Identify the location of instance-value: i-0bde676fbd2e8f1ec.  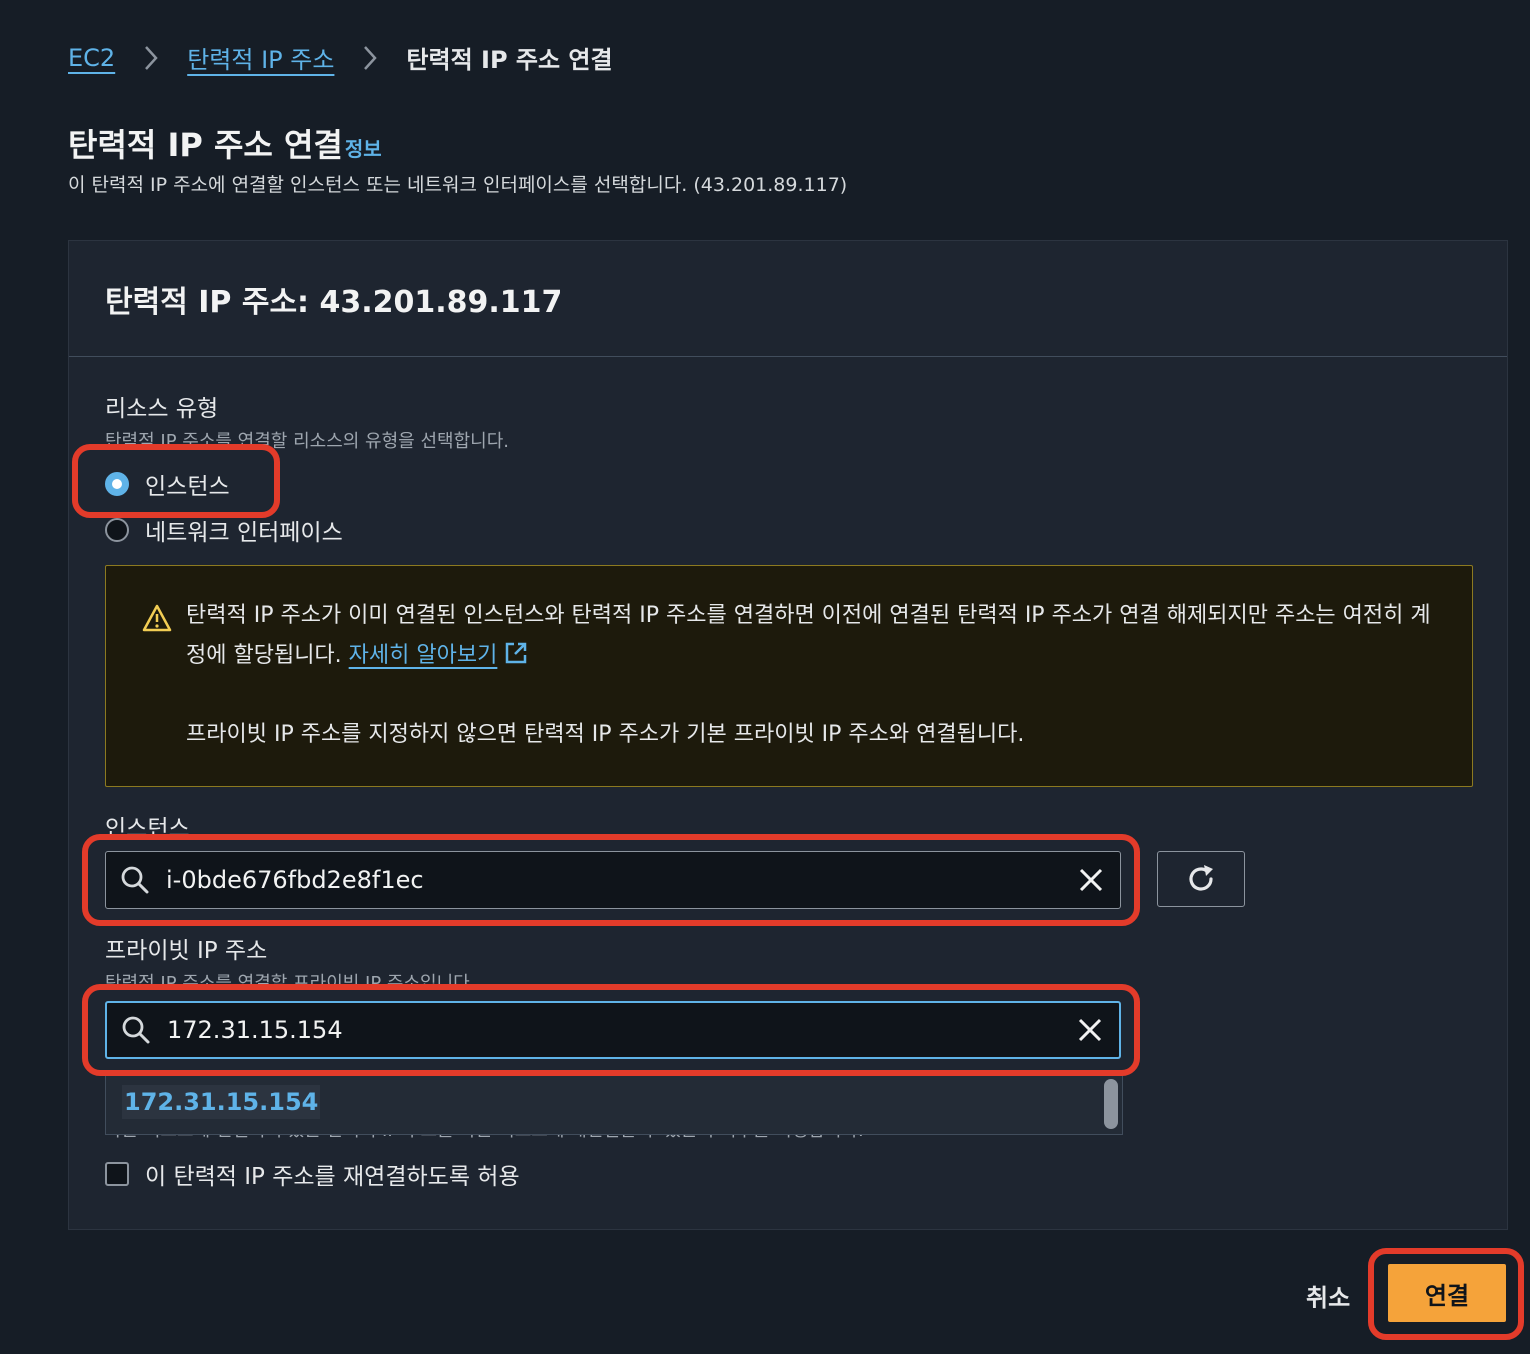
(621, 880).